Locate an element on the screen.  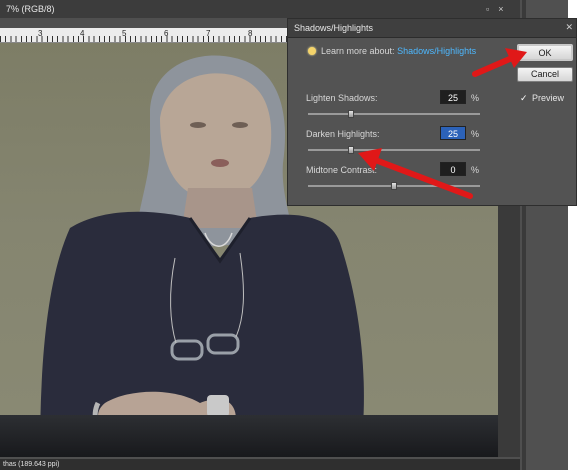
arrow-to-darken-slider is located at coordinates (415, 173).